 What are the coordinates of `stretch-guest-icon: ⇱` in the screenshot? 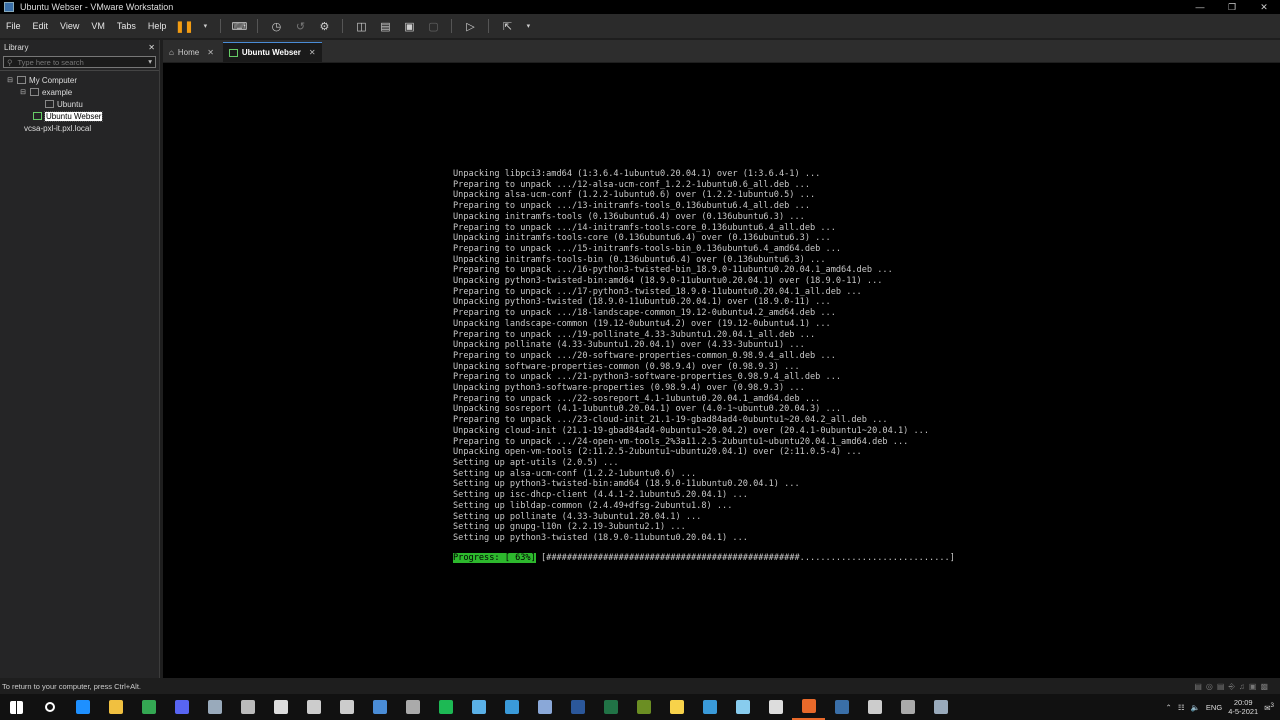 It's located at (507, 26).